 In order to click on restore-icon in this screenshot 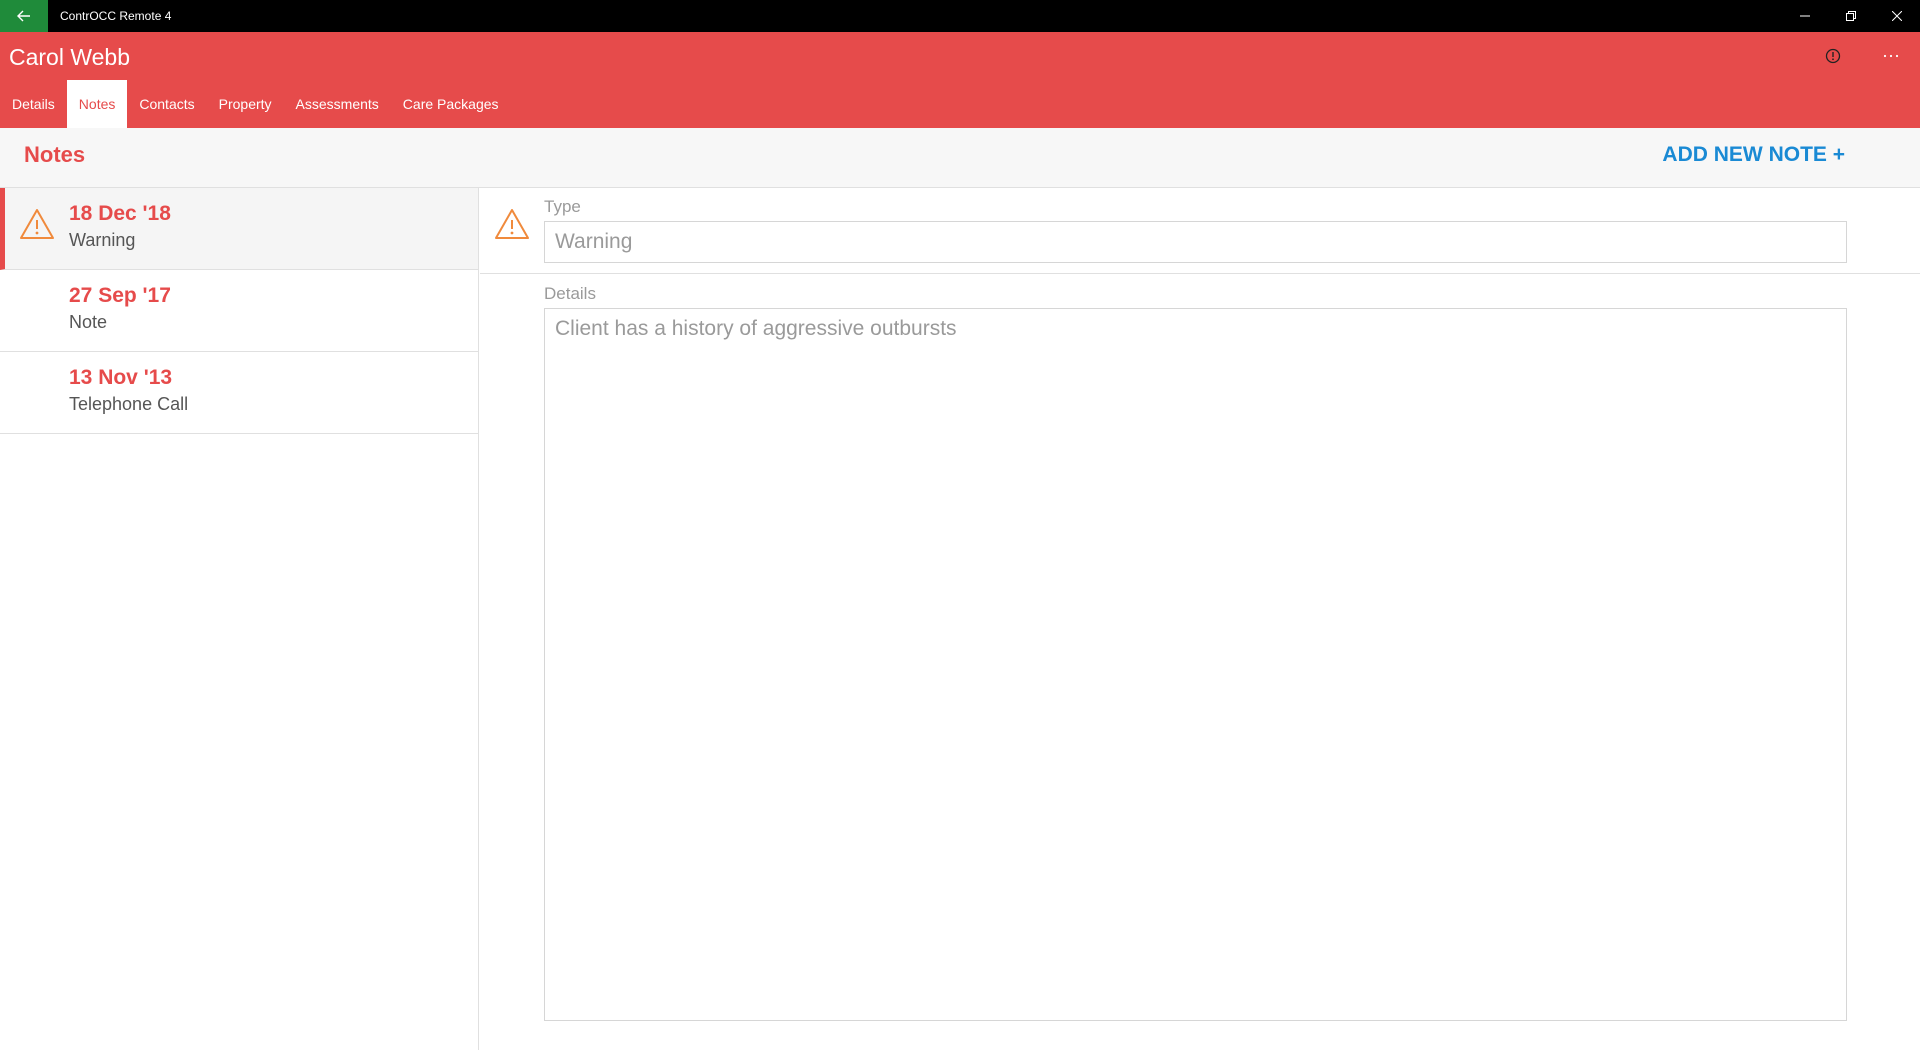, I will do `click(1851, 16)`.